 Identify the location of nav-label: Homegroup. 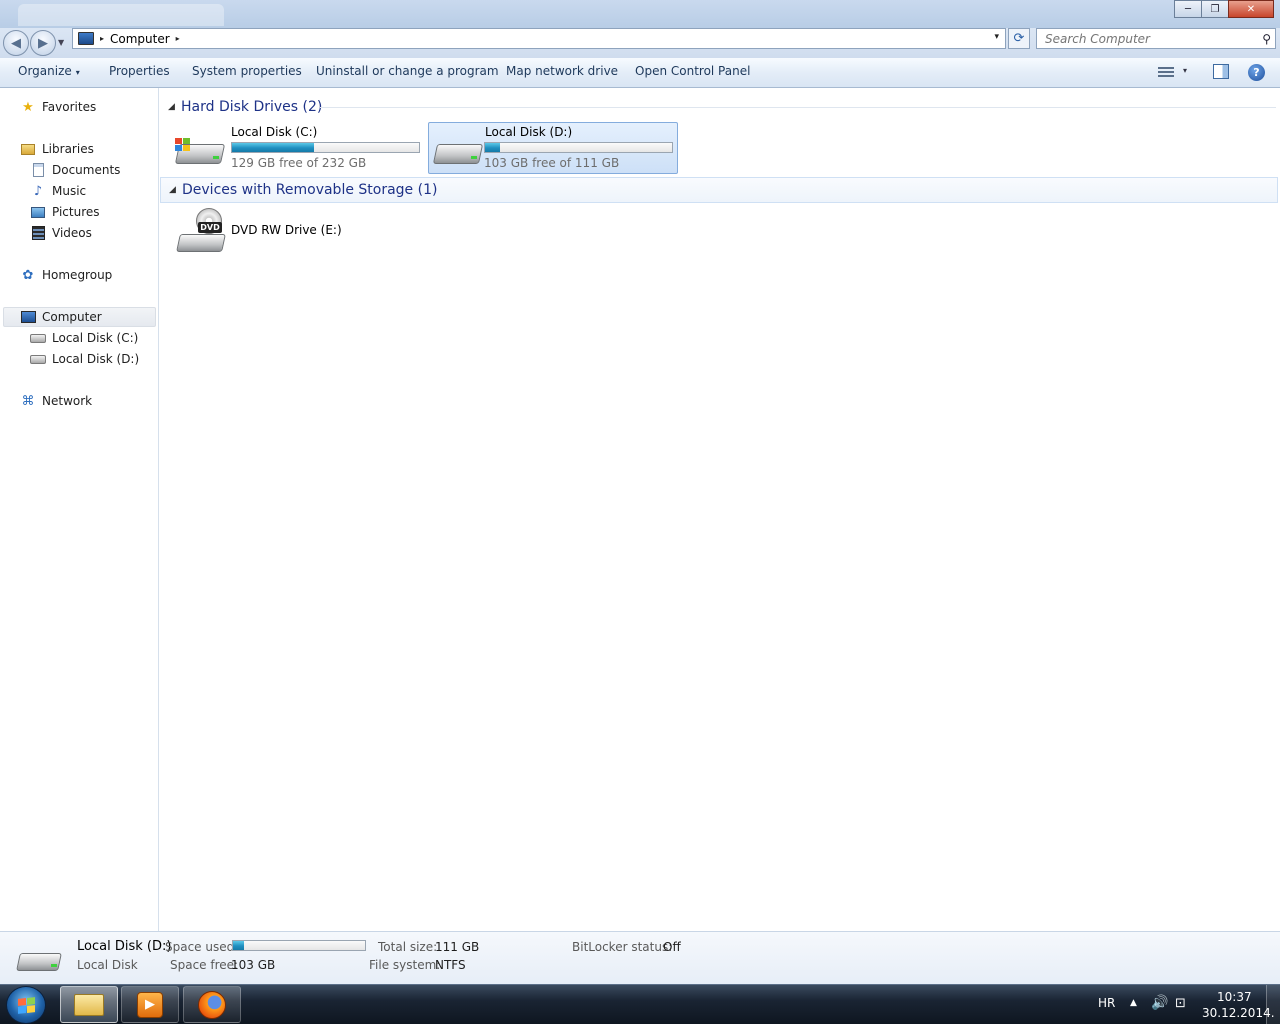
(77, 275).